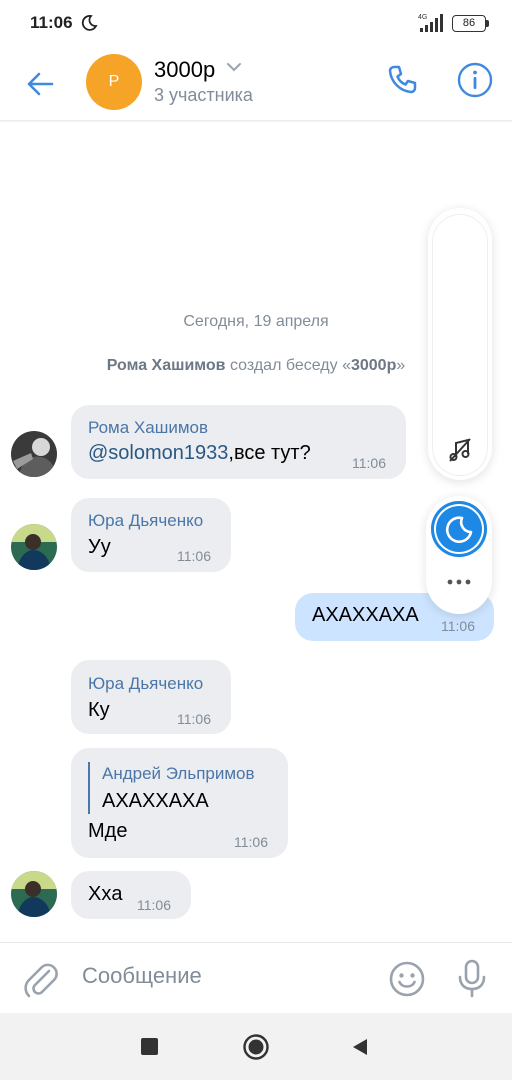 The width and height of the screenshot is (512, 1080). What do you see at coordinates (269, 453) in the screenshot?
I see `message-text-rest: ,все тут?` at bounding box center [269, 453].